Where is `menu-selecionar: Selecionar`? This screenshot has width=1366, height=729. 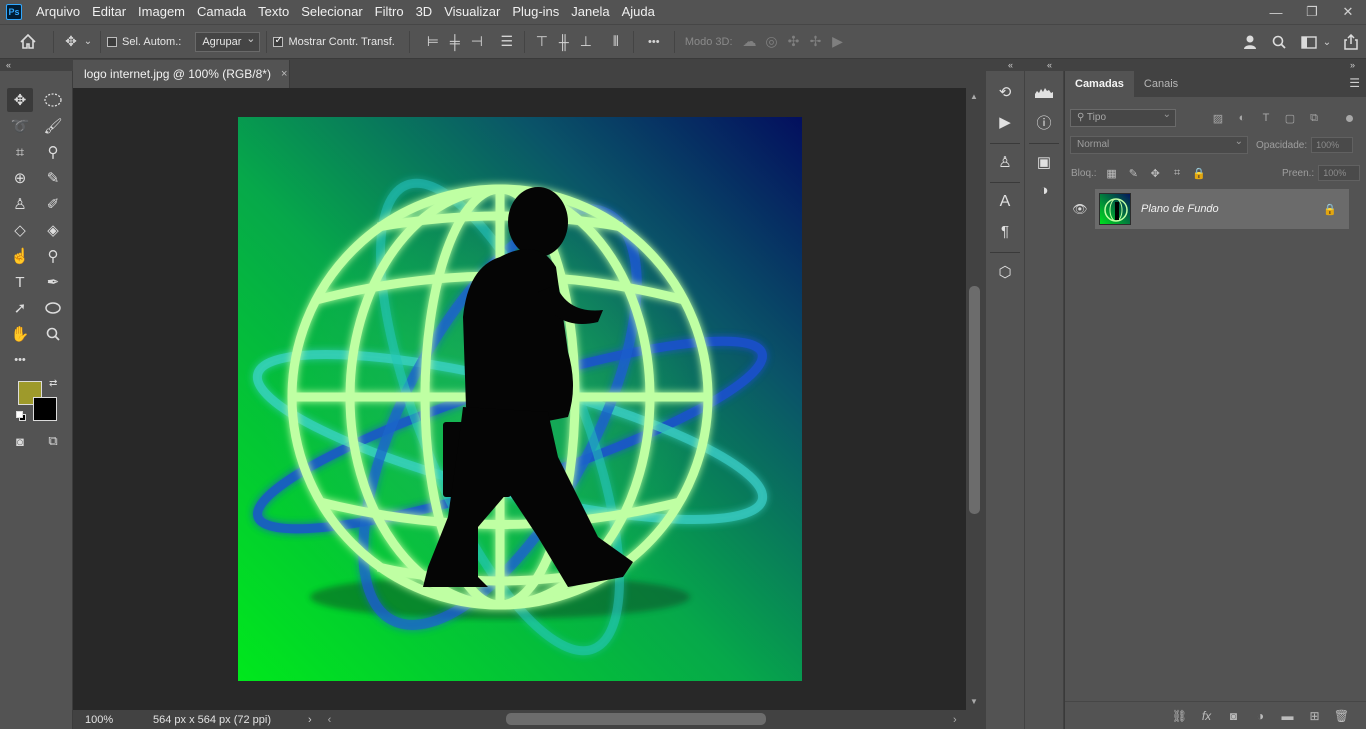
menu-selecionar: Selecionar is located at coordinates (331, 12).